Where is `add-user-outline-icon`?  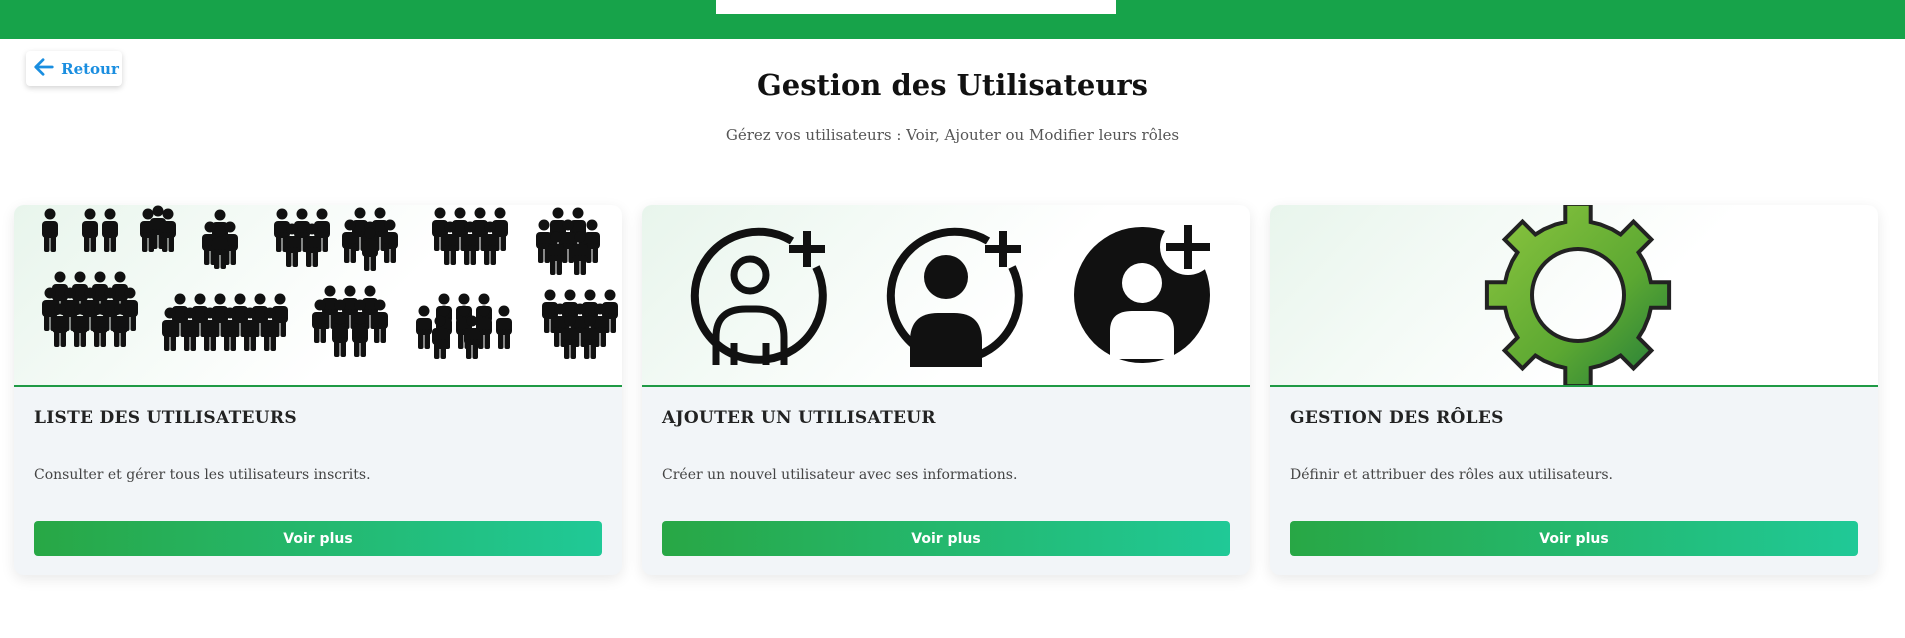 add-user-outline-icon is located at coordinates (758, 296).